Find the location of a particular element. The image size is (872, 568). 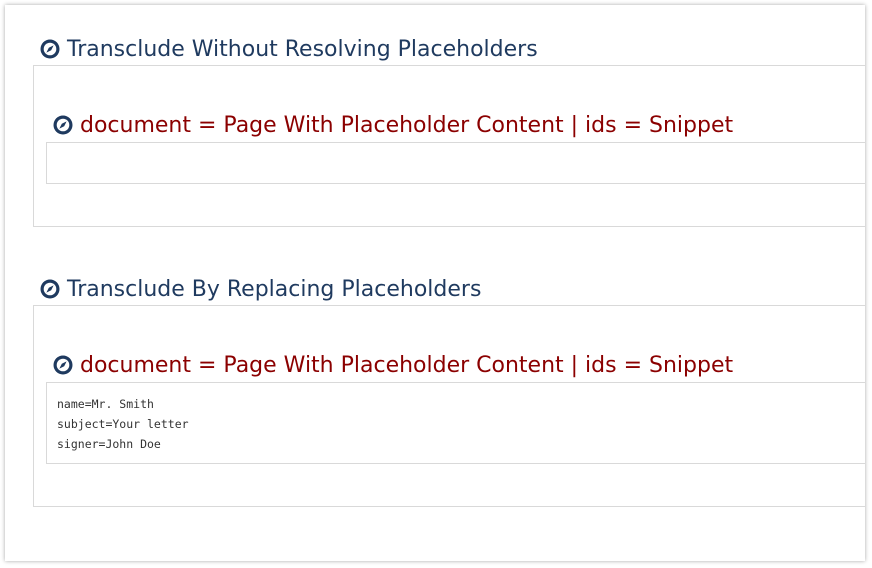

section-title-2: Transclude By Replacing Placeholders is located at coordinates (260, 289).